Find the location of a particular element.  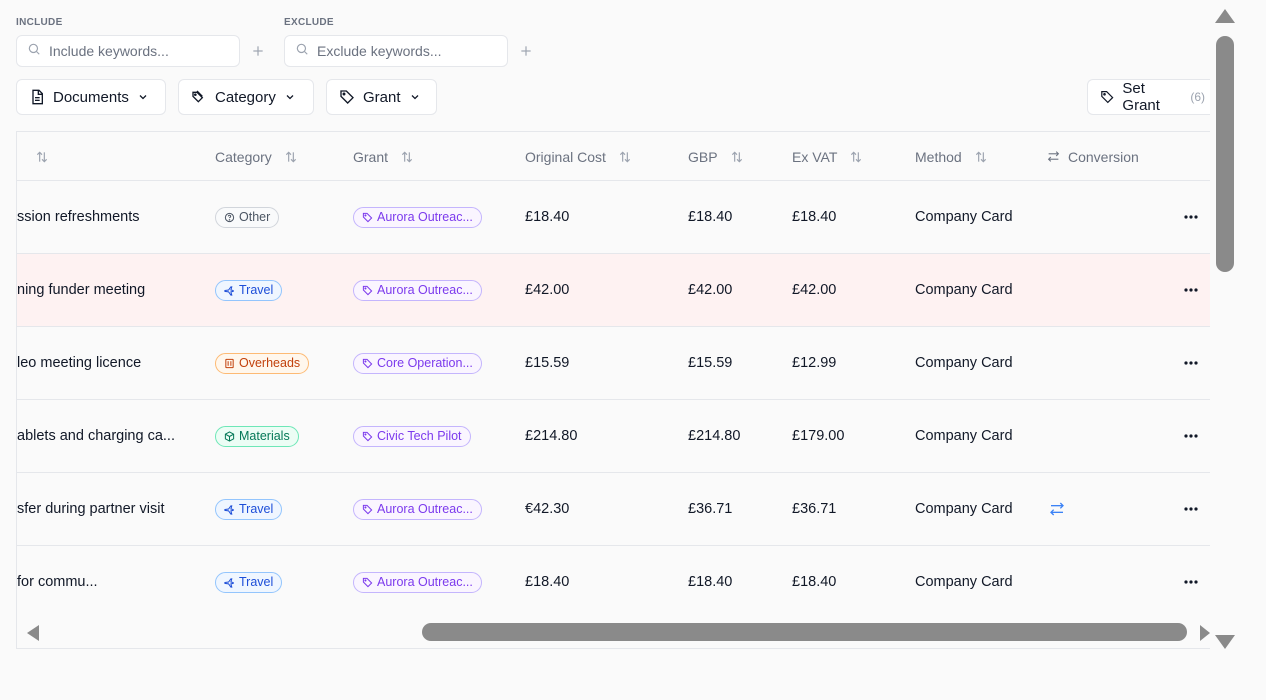

conversion-swap-icon is located at coordinates (1057, 509).